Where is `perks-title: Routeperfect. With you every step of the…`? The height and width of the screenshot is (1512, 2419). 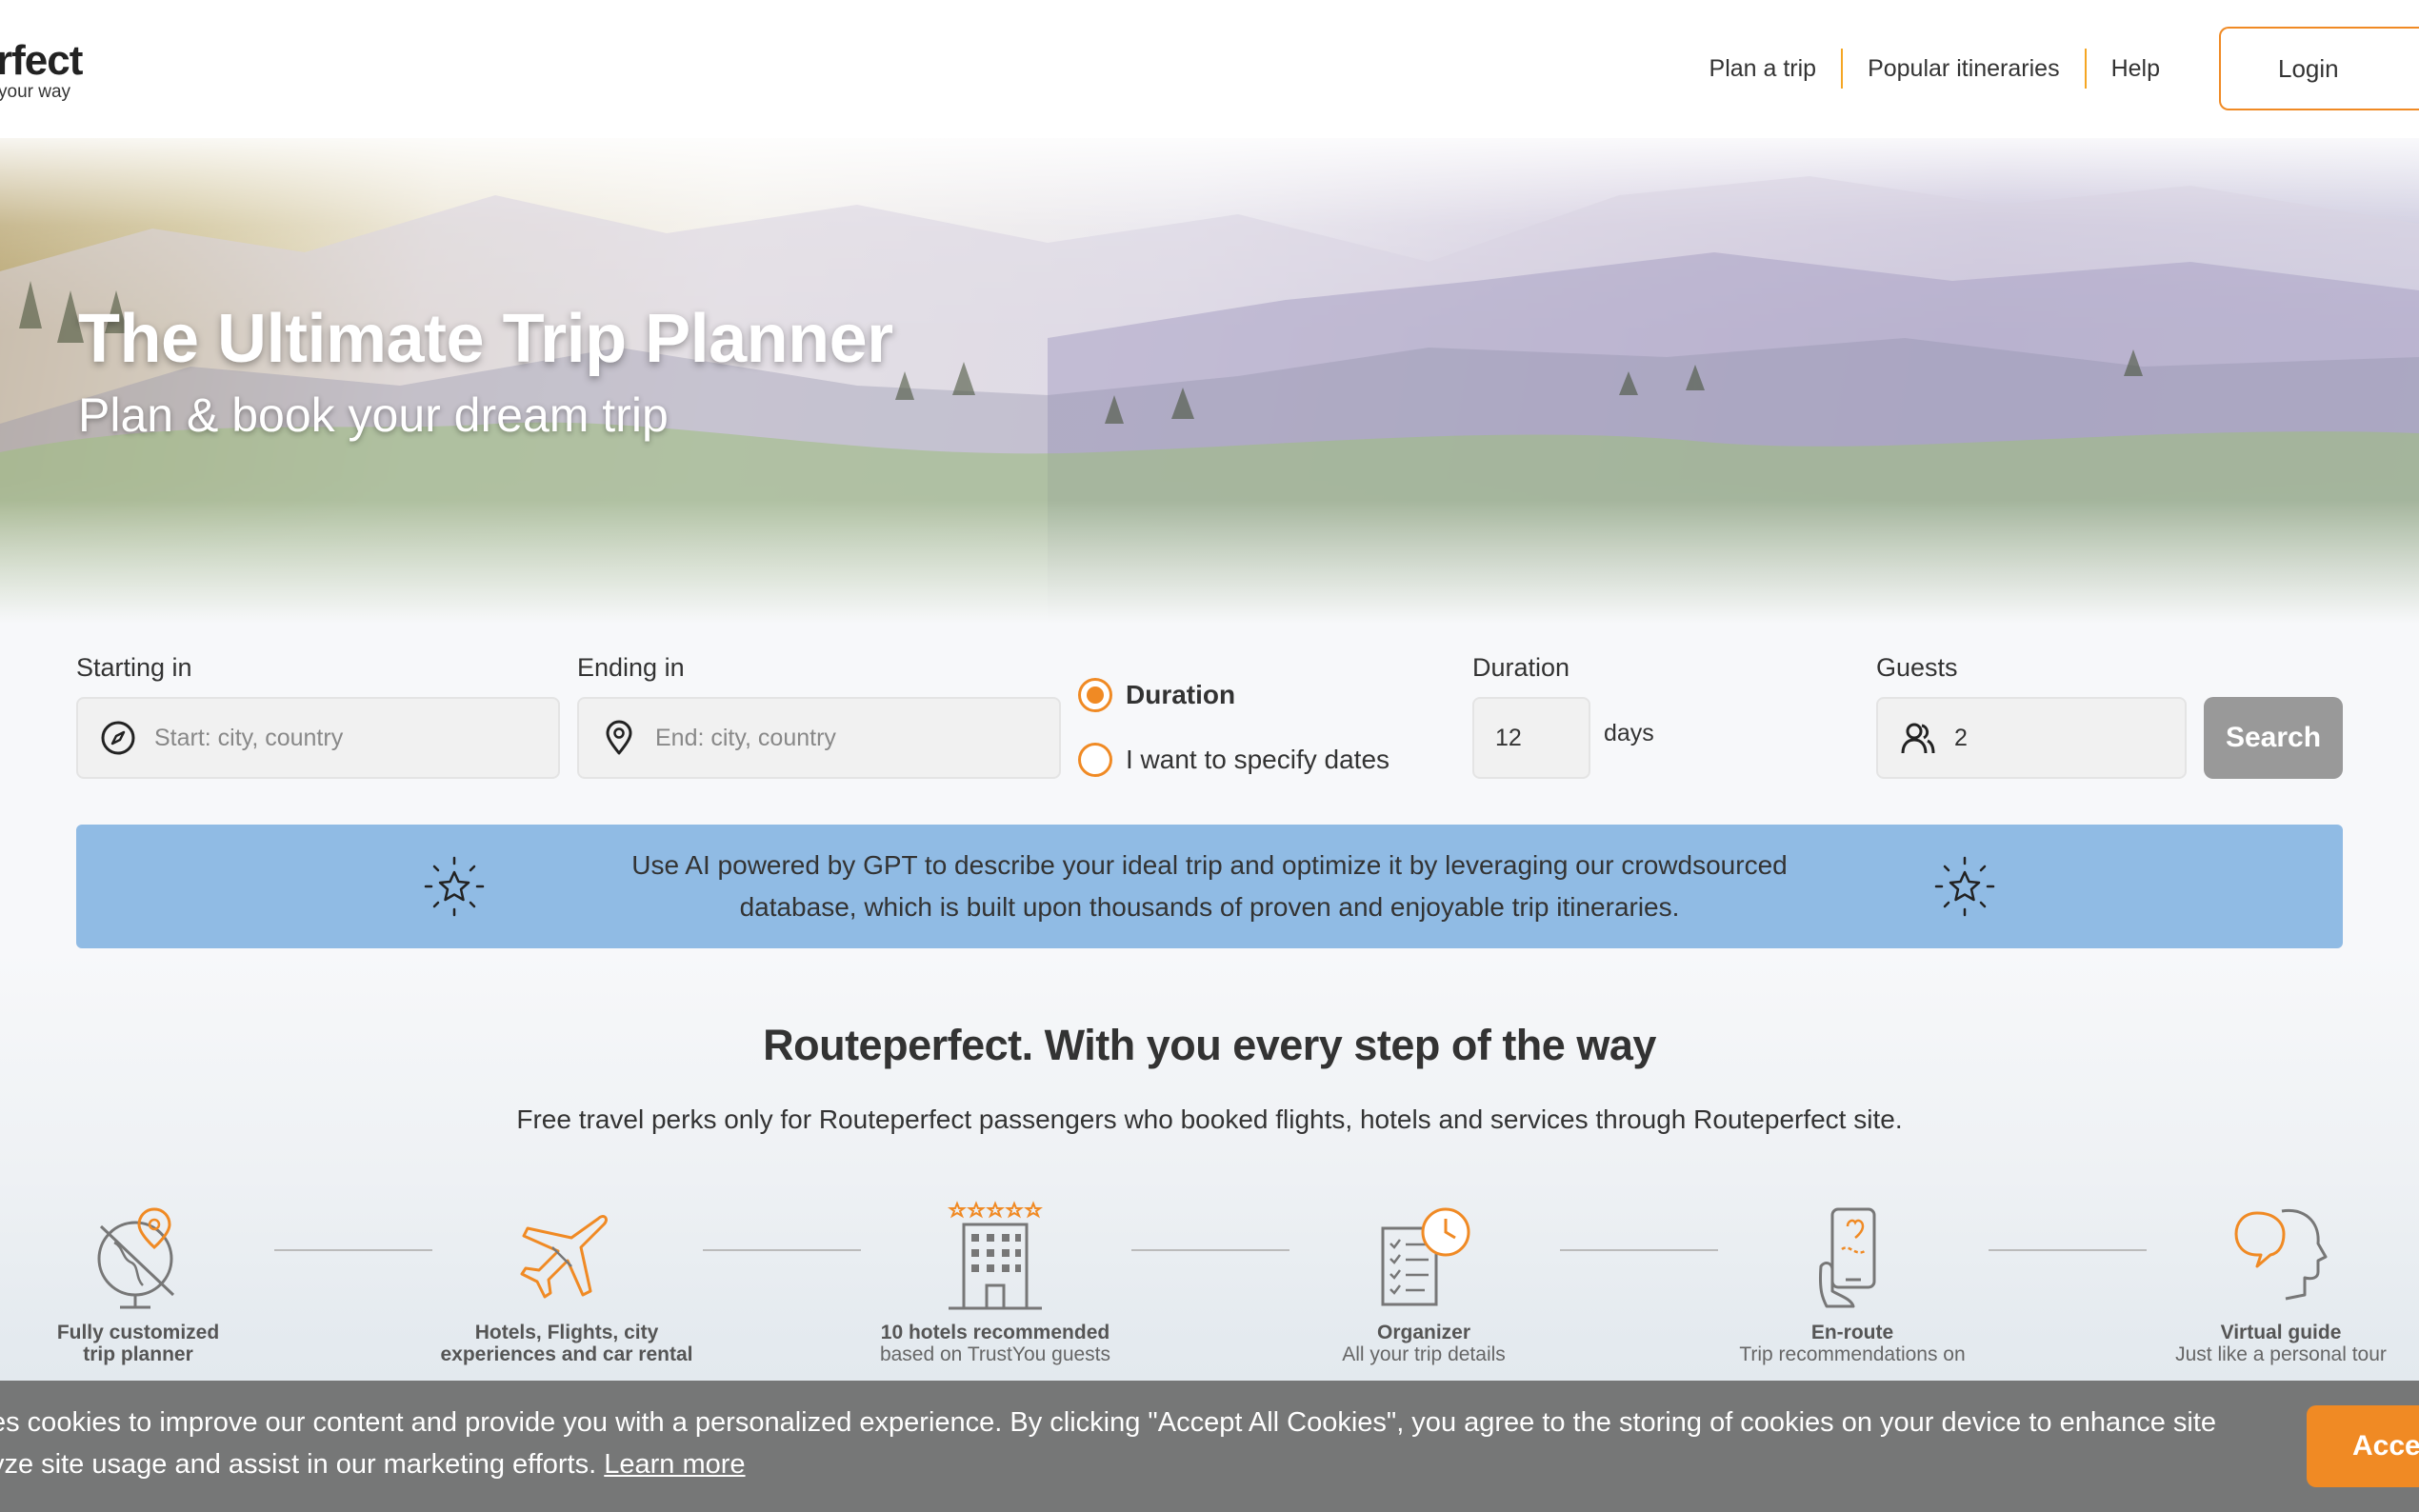 perks-title: Routeperfect. With you every step of the… is located at coordinates (1209, 1045).